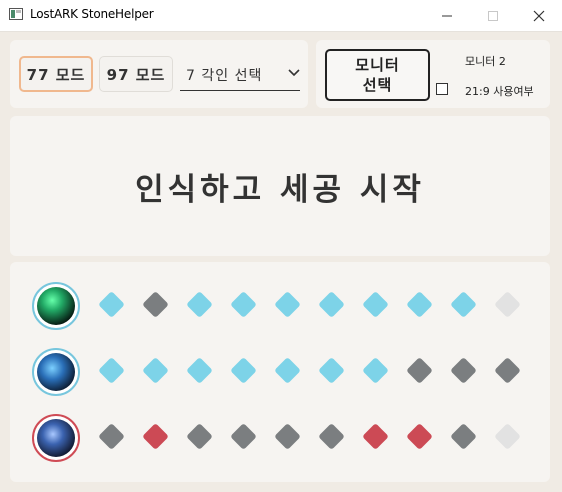 The image size is (562, 492). I want to click on close-icon, so click(539, 15).